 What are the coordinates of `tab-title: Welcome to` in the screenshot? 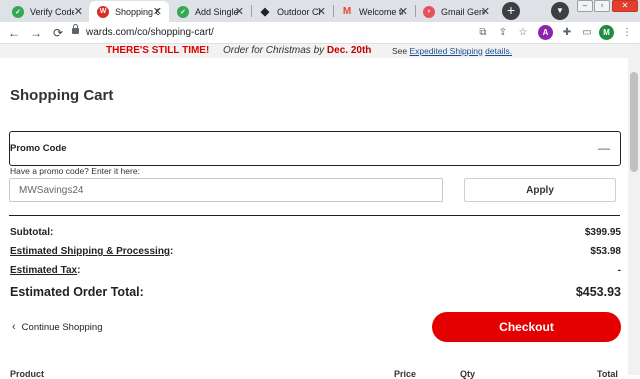 It's located at (381, 11).